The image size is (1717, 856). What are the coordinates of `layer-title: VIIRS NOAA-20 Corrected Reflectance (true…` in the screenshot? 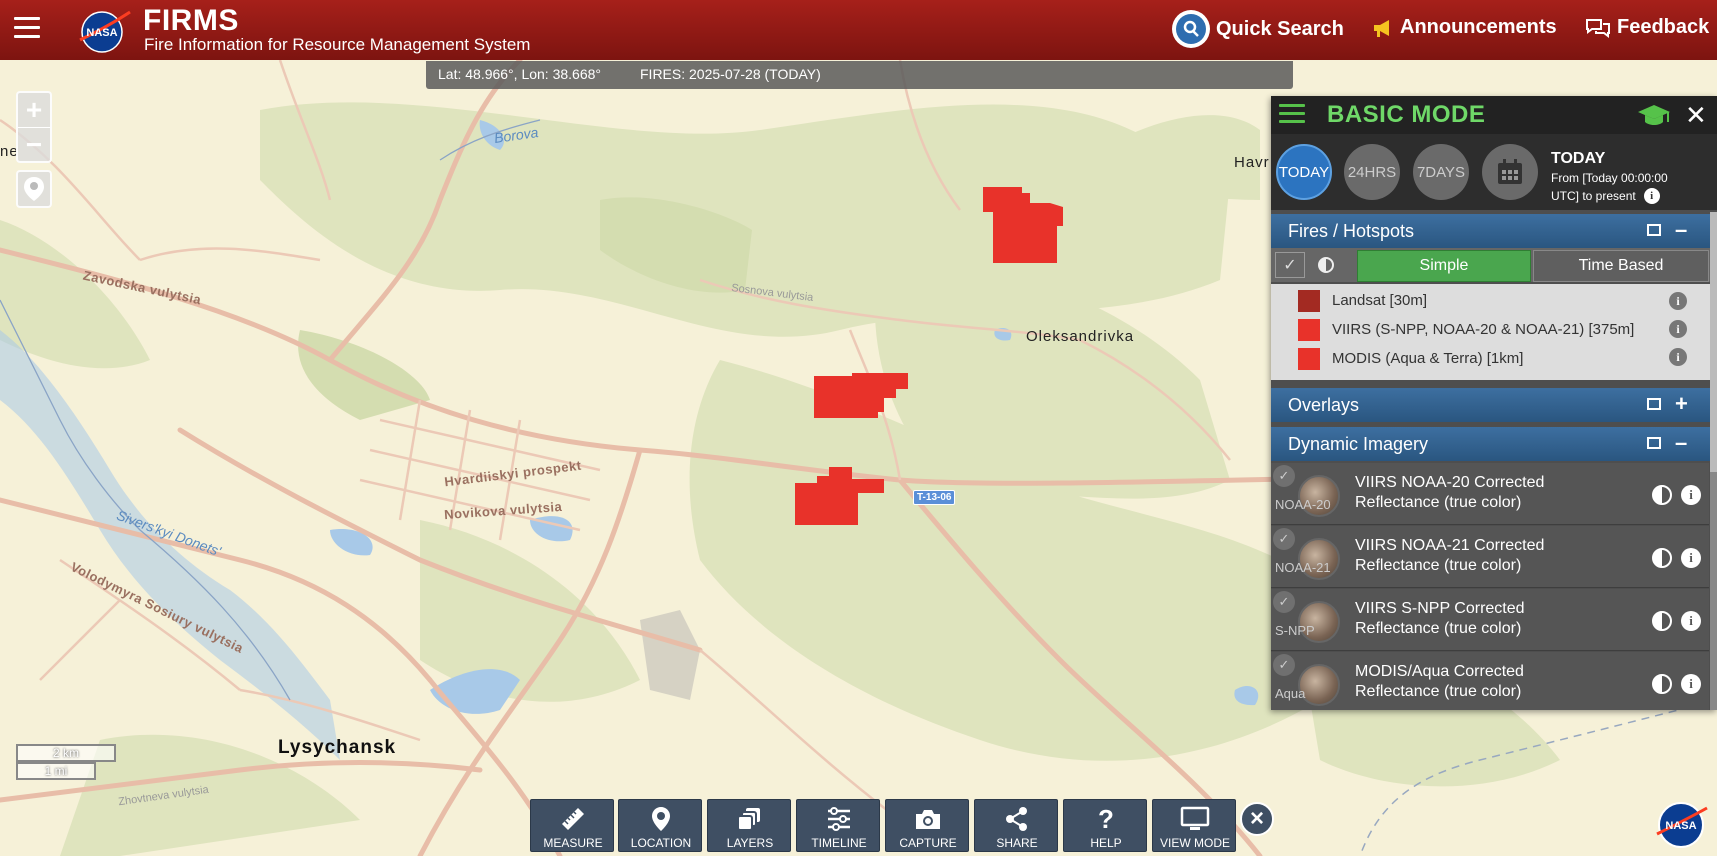 It's located at (1450, 492).